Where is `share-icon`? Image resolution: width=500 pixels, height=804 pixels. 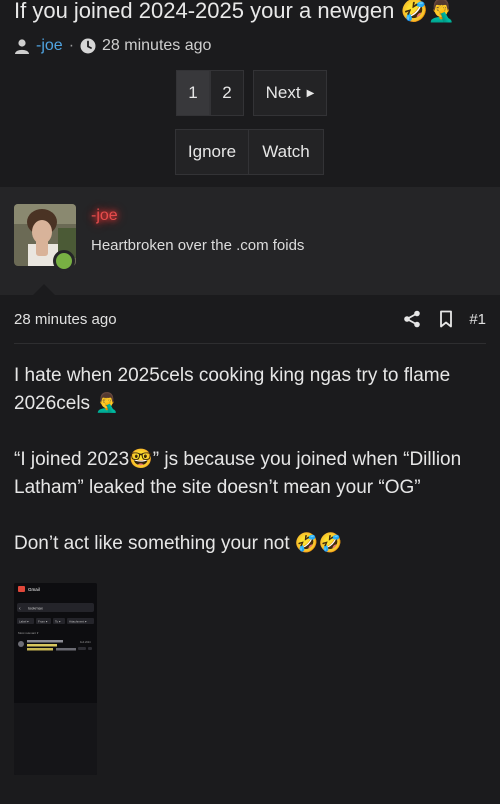 share-icon is located at coordinates (412, 319).